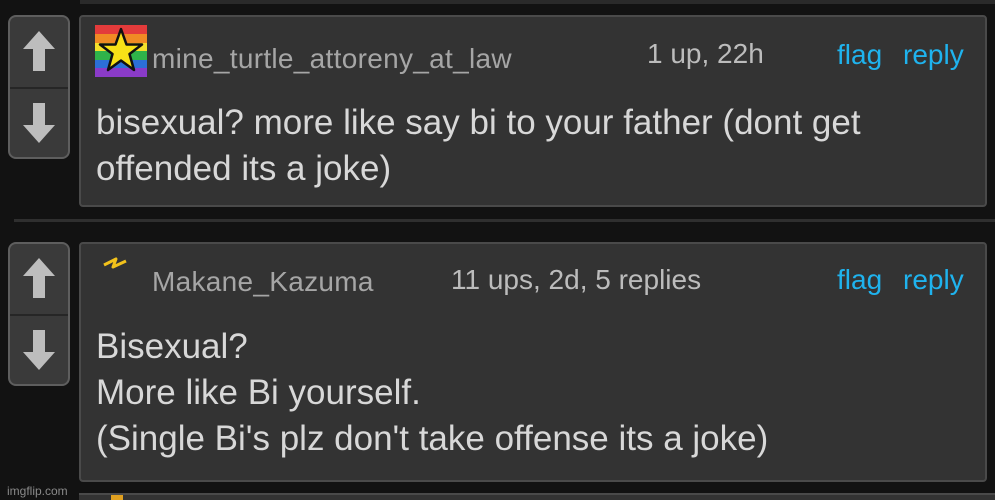 This screenshot has width=995, height=500. Describe the element at coordinates (332, 59) in the screenshot. I see `username: mine_turtle_attoreny_at_law` at that location.